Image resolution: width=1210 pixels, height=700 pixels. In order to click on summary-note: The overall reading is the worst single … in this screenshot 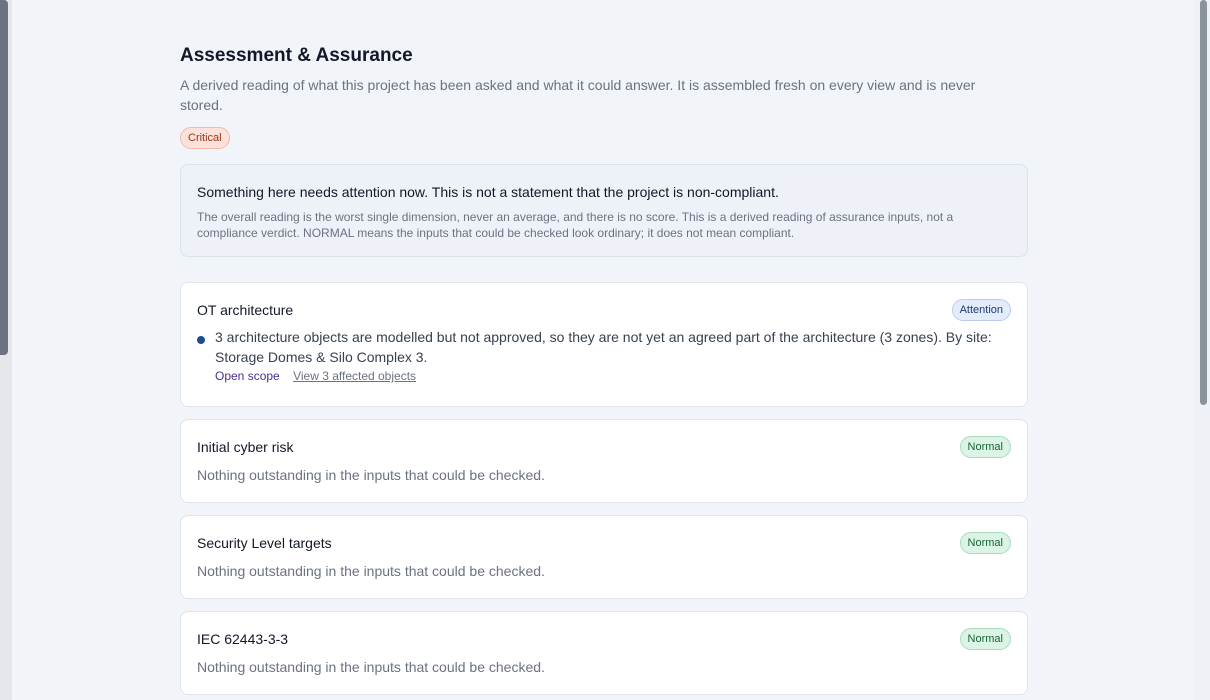, I will do `click(575, 225)`.